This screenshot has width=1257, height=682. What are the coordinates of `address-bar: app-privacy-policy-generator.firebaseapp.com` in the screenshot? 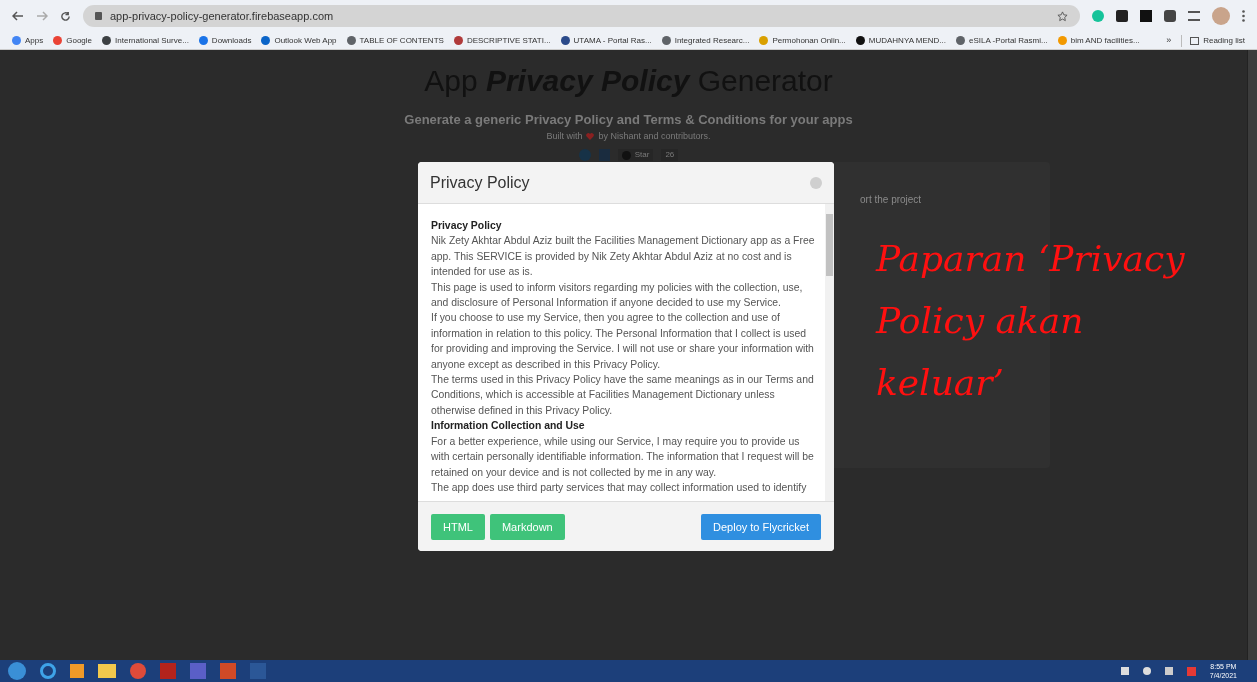 It's located at (581, 16).